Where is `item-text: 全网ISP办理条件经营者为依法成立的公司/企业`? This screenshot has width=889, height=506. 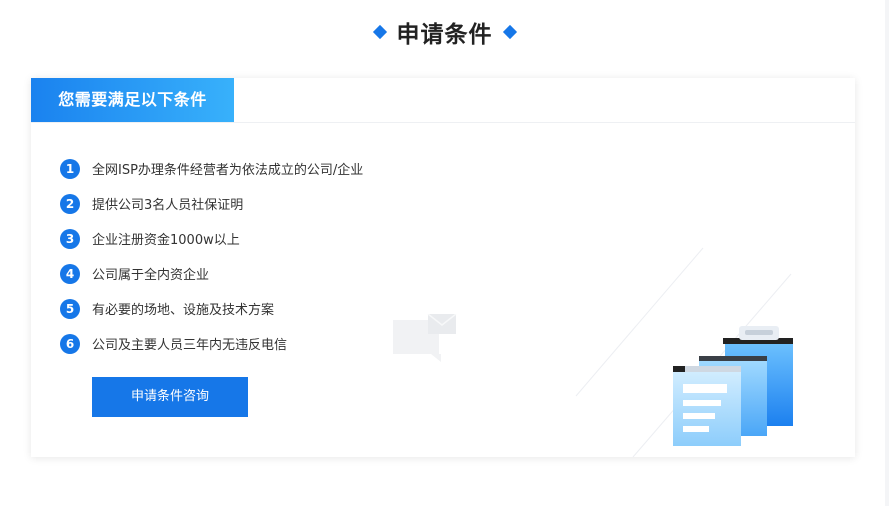 item-text: 全网ISP办理条件经营者为依法成立的公司/企业 is located at coordinates (228, 170).